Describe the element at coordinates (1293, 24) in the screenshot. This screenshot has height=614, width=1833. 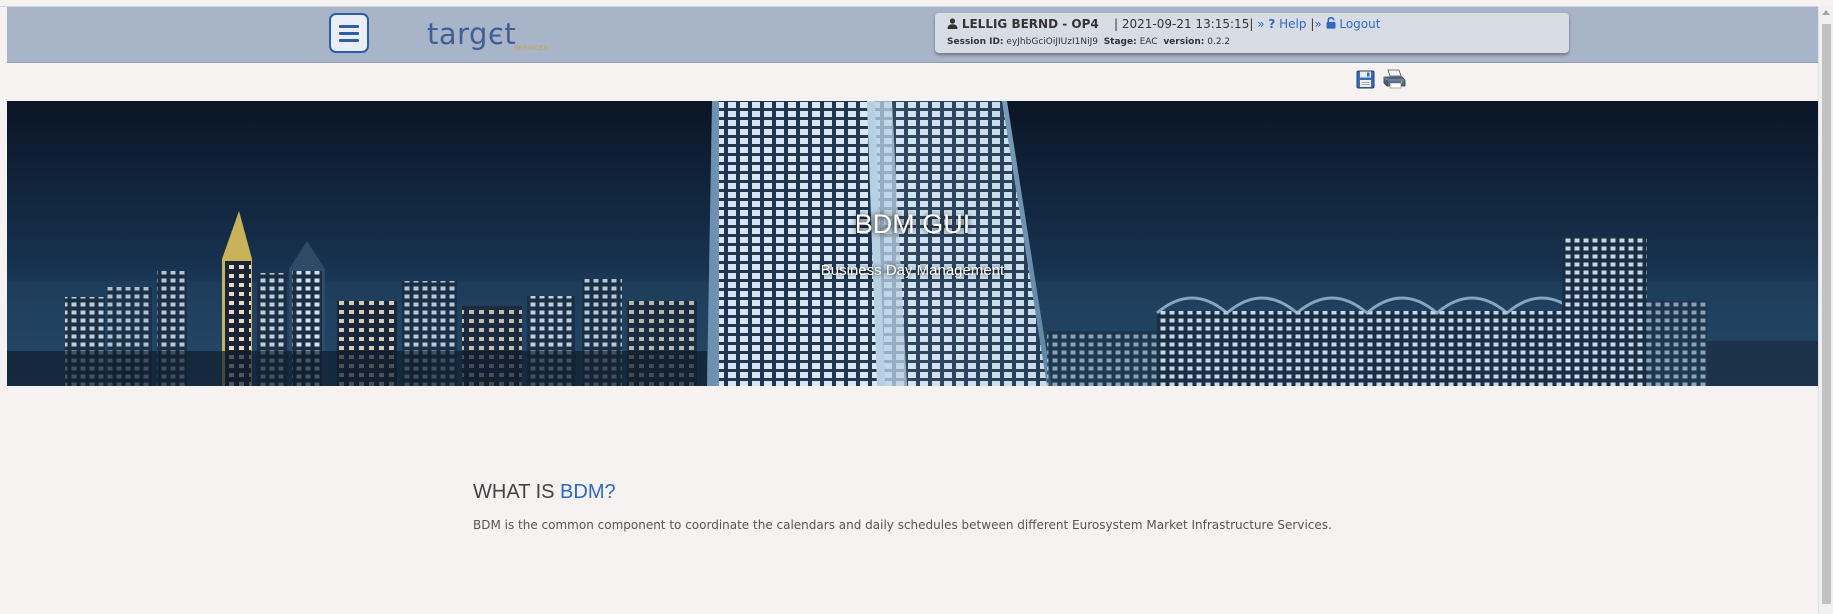
I see `help-label: Help` at that location.